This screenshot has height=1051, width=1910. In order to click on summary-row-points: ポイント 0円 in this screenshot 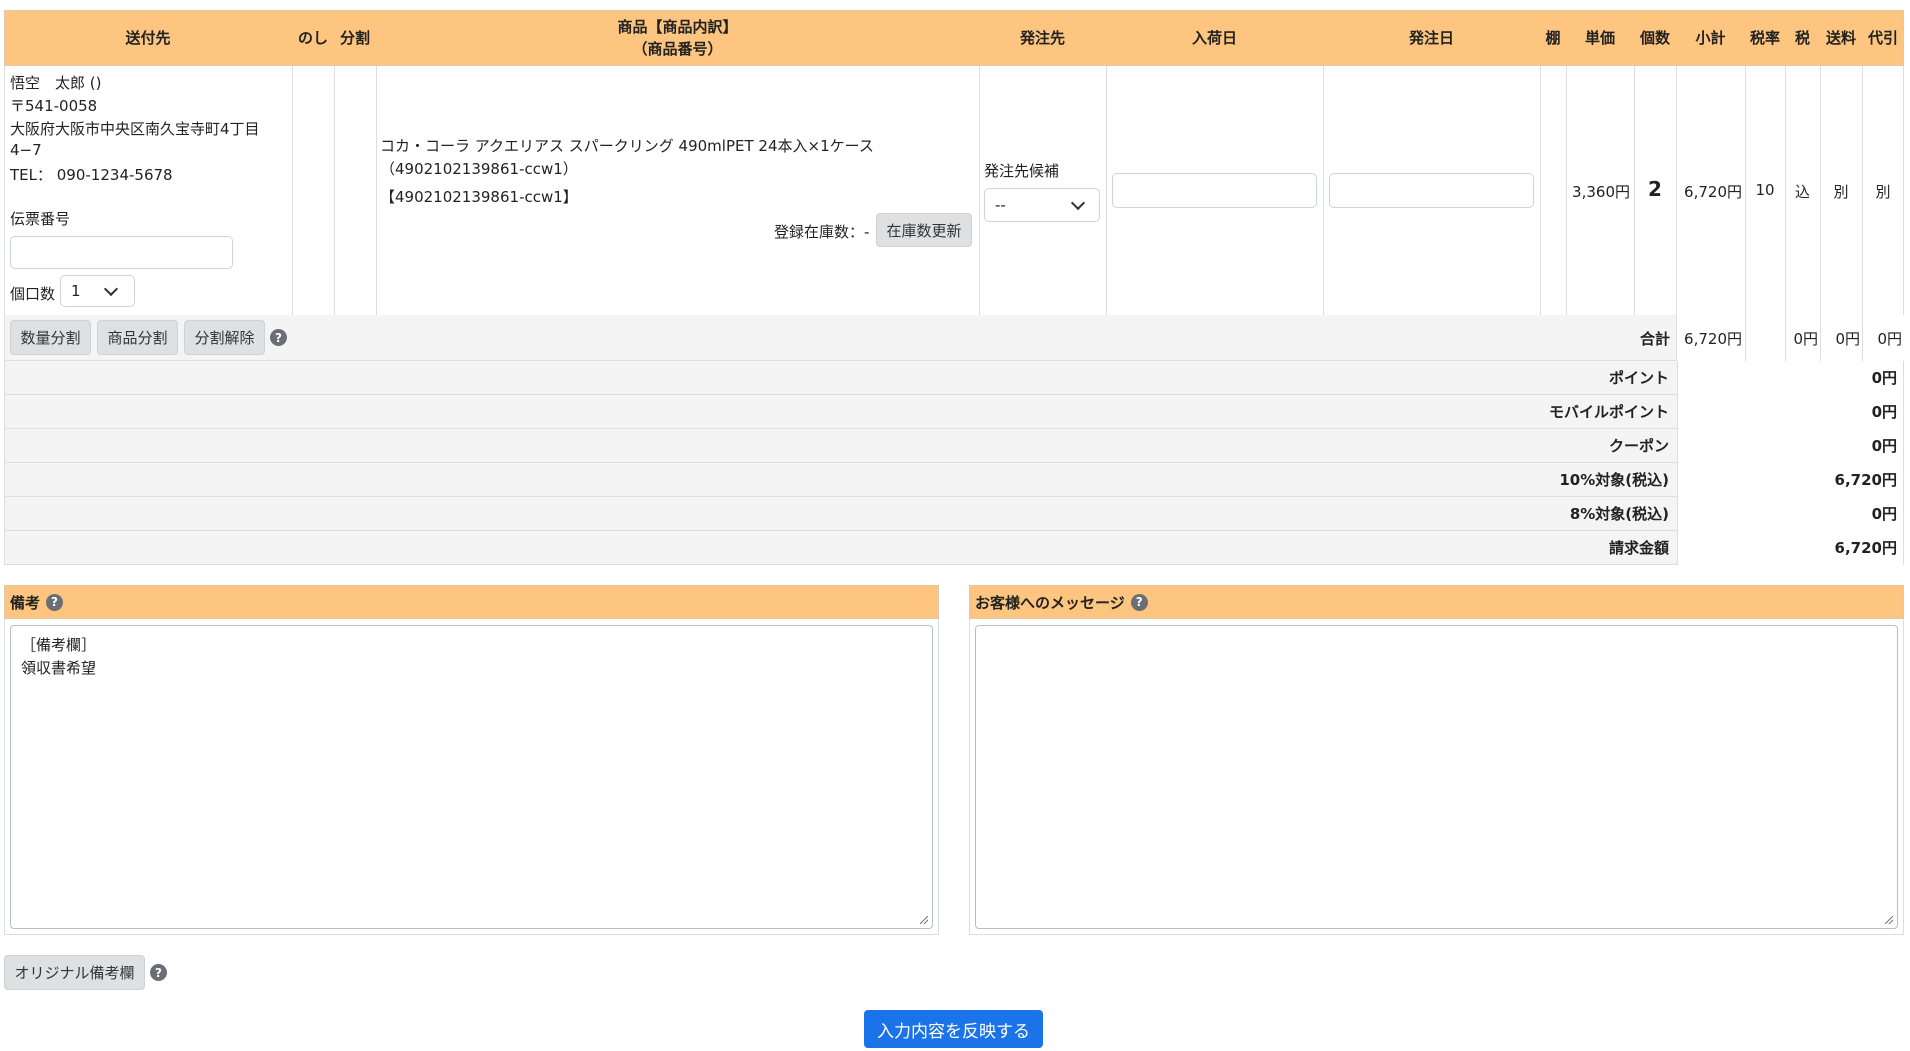, I will do `click(954, 378)`.